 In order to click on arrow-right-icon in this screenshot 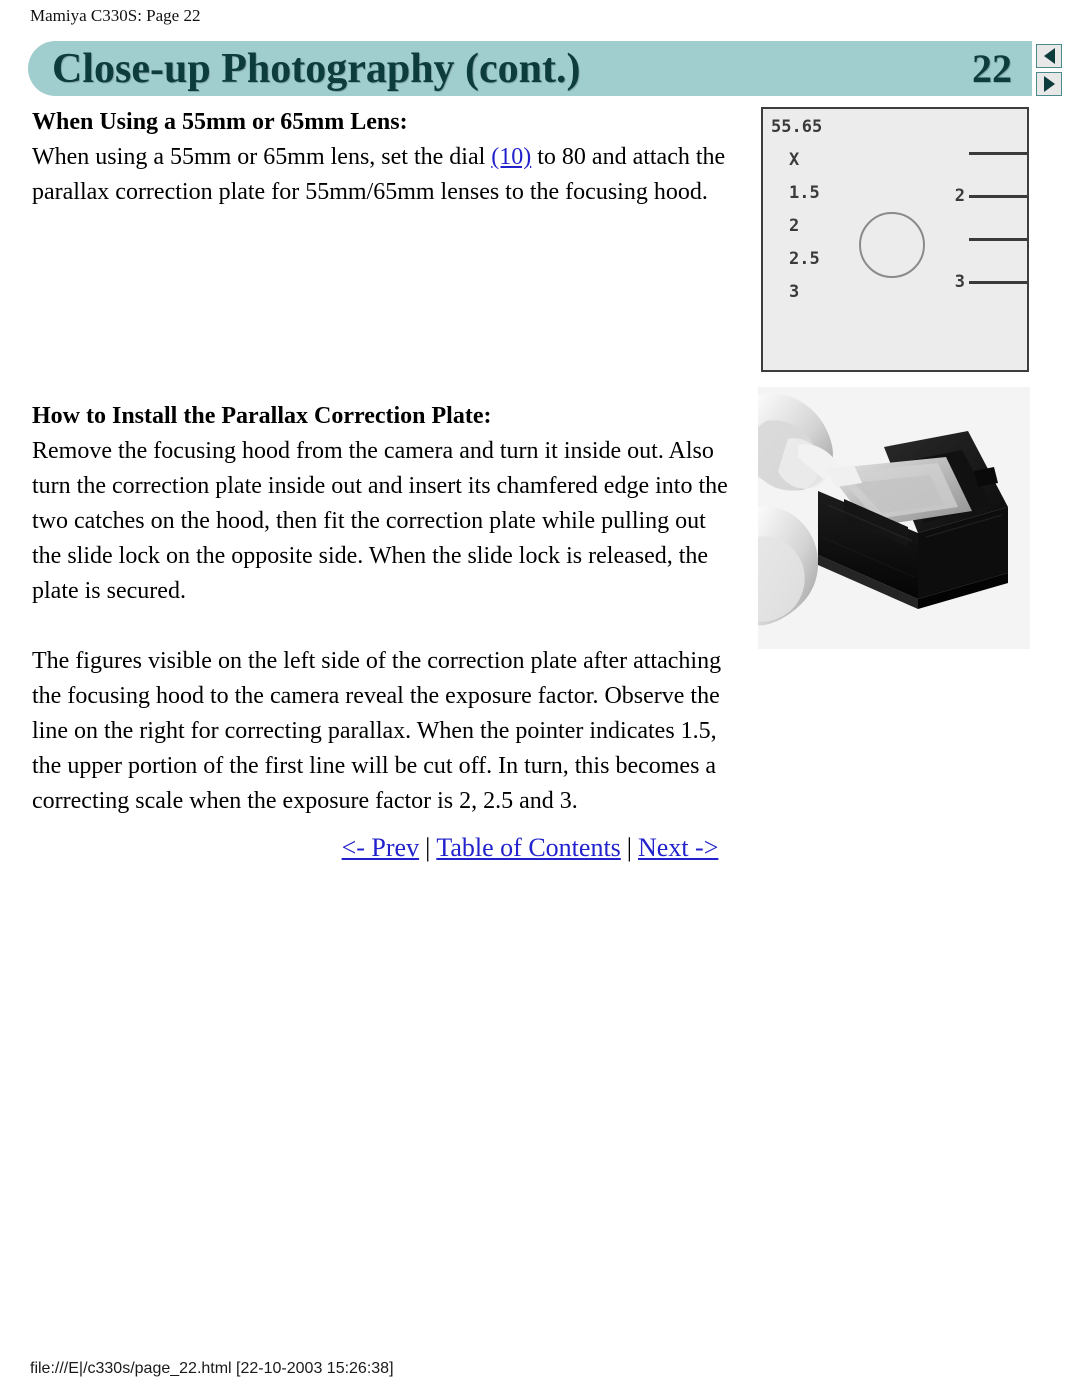, I will do `click(1049, 84)`.